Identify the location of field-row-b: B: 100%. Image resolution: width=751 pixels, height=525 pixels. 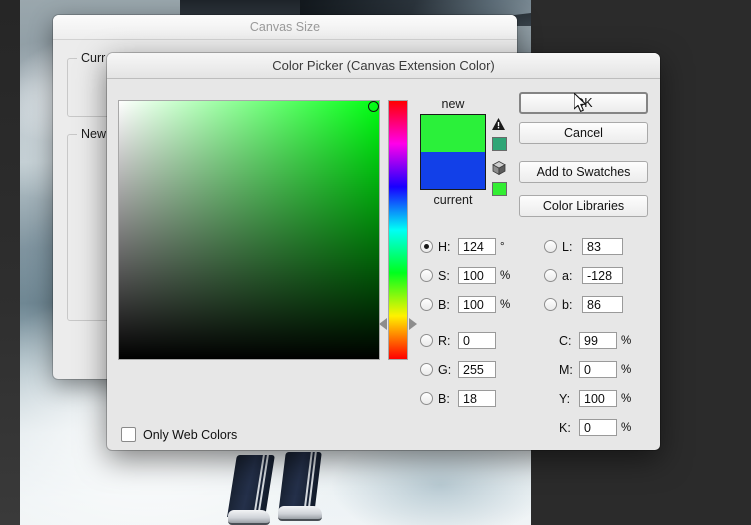
(465, 304).